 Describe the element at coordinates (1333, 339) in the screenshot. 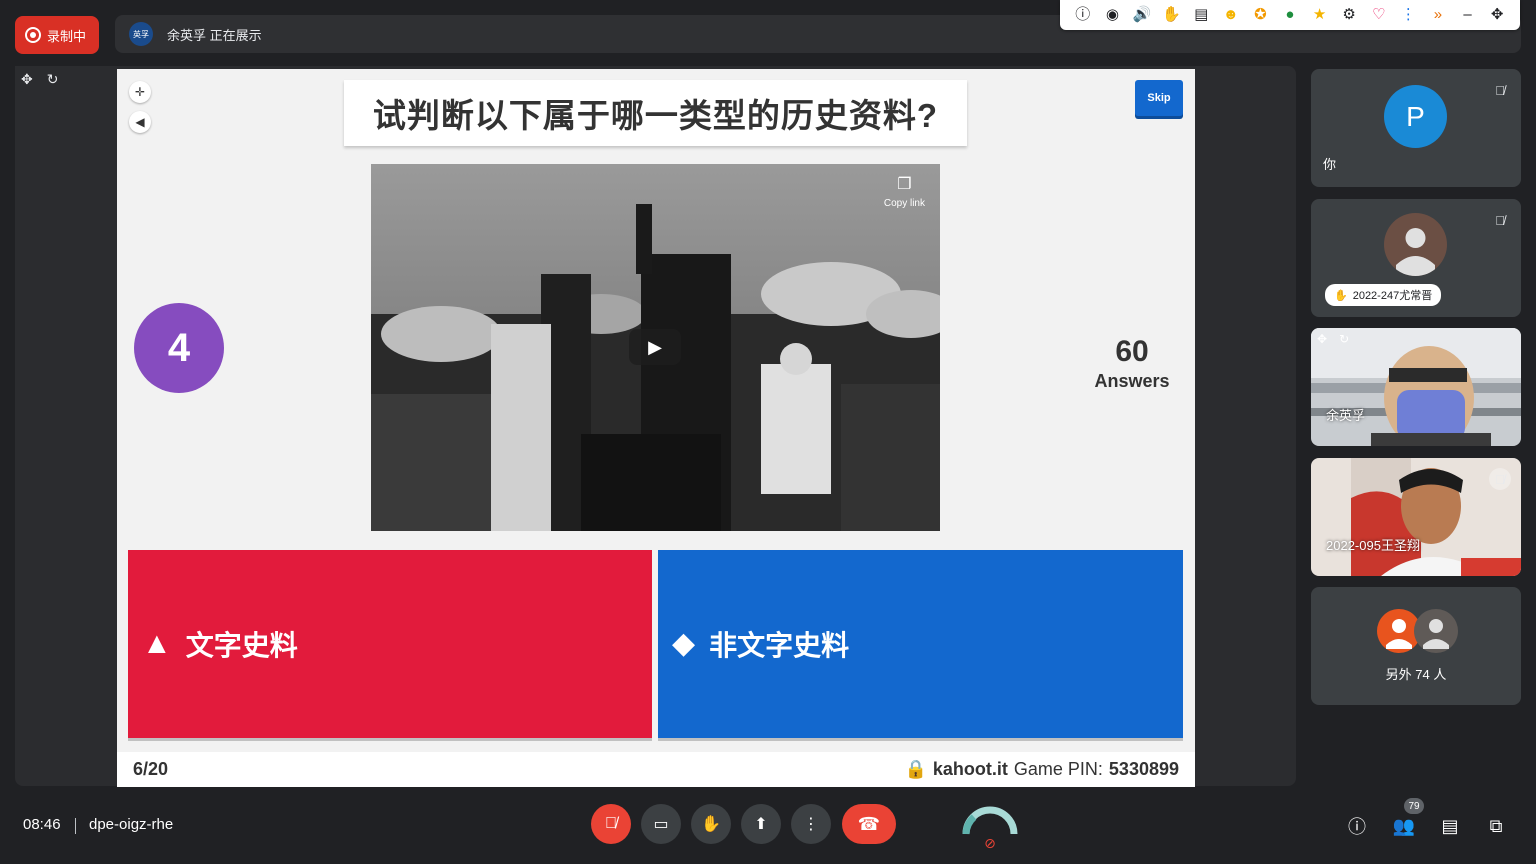

I see `tile-controls: ✥ ↻` at that location.